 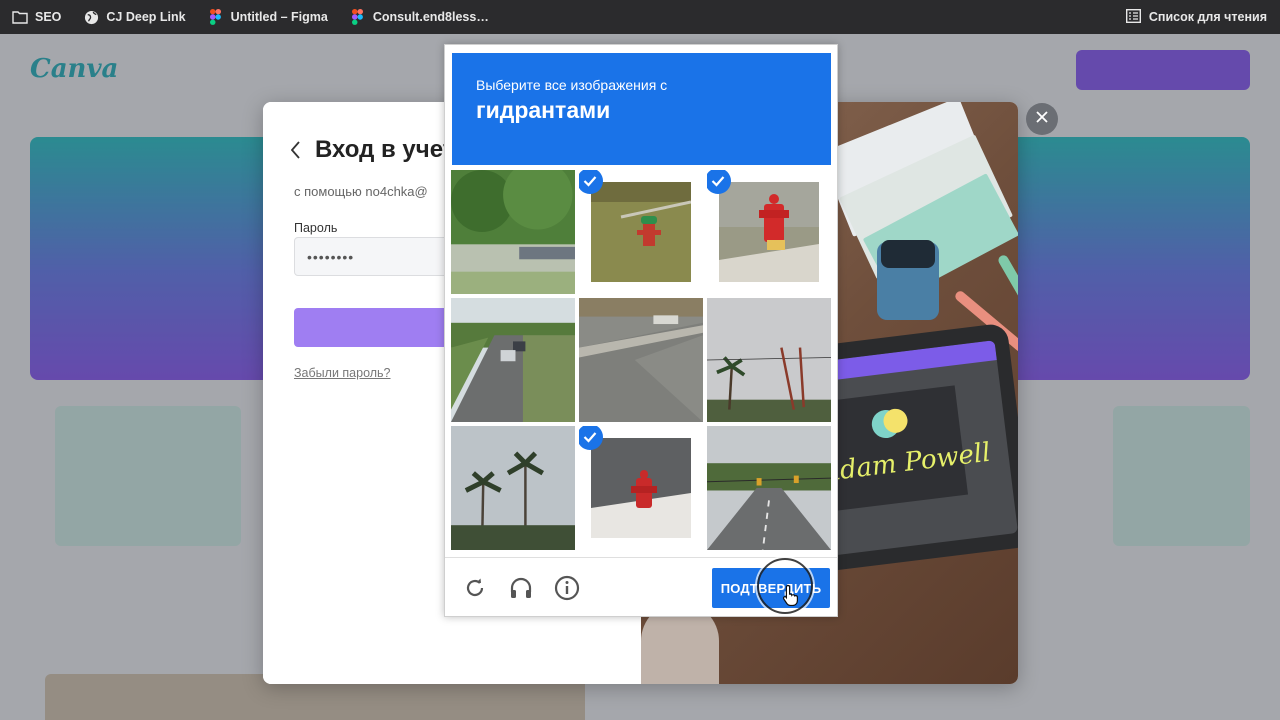 I want to click on pencil-decoration, so click(x=1007, y=282).